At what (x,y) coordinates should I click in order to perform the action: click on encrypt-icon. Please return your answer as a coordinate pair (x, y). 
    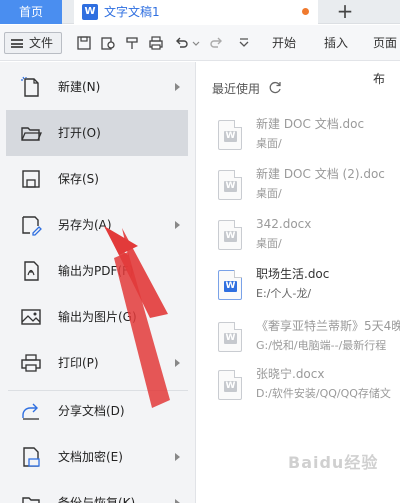
    Looking at the image, I should click on (31, 457).